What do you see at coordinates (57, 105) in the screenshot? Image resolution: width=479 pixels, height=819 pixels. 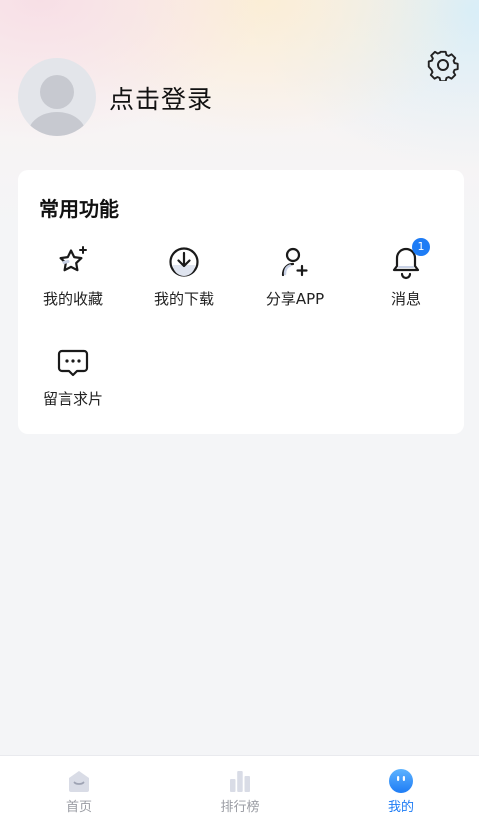 I see `default-avatar-icon` at bounding box center [57, 105].